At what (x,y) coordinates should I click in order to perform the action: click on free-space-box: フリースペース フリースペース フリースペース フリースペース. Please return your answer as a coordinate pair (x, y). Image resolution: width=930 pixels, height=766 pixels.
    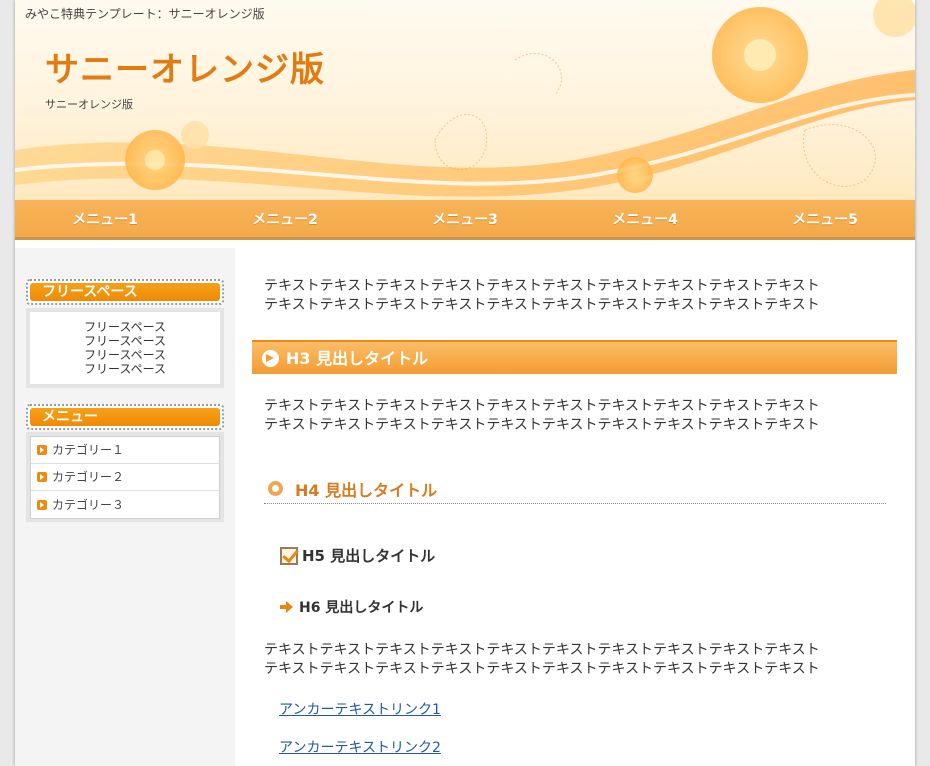
    Looking at the image, I should click on (125, 348).